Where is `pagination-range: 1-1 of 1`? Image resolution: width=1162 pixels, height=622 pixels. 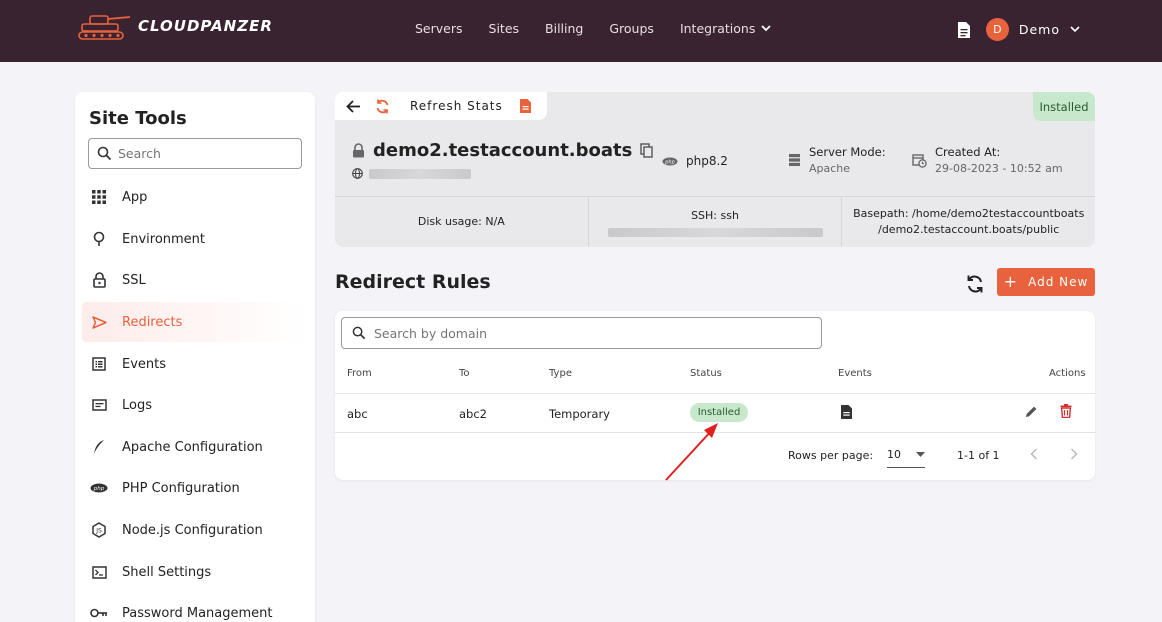
pagination-range: 1-1 of 1 is located at coordinates (978, 455).